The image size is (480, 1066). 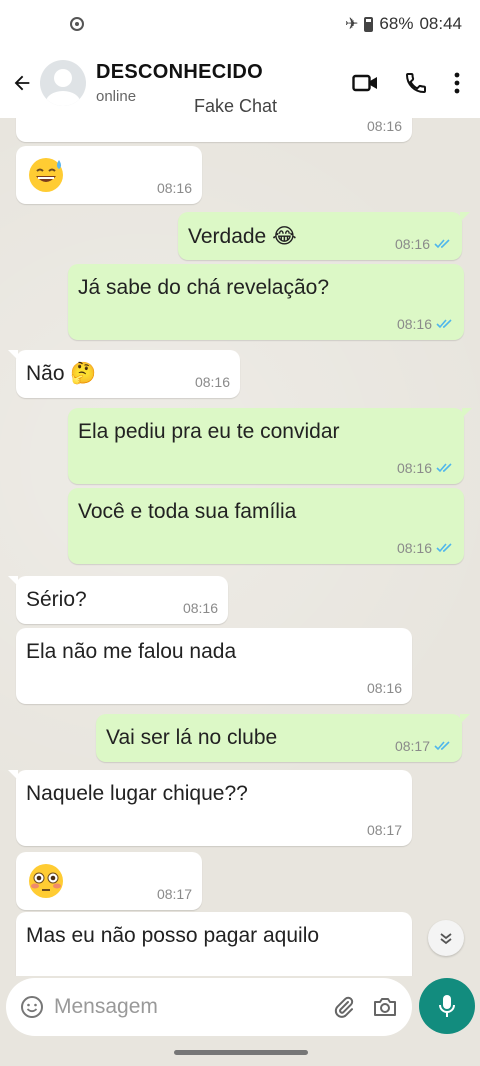 I want to click on notification-icon, so click(x=77, y=24).